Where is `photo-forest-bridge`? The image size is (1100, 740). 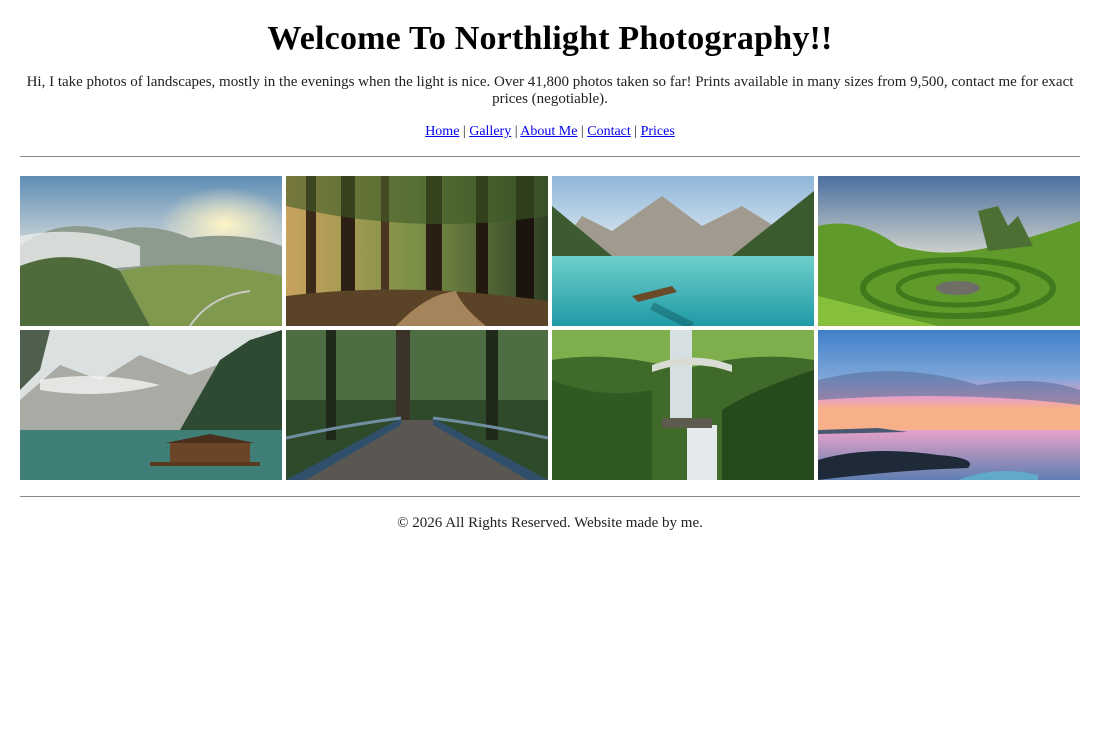
photo-forest-bridge is located at coordinates (417, 405).